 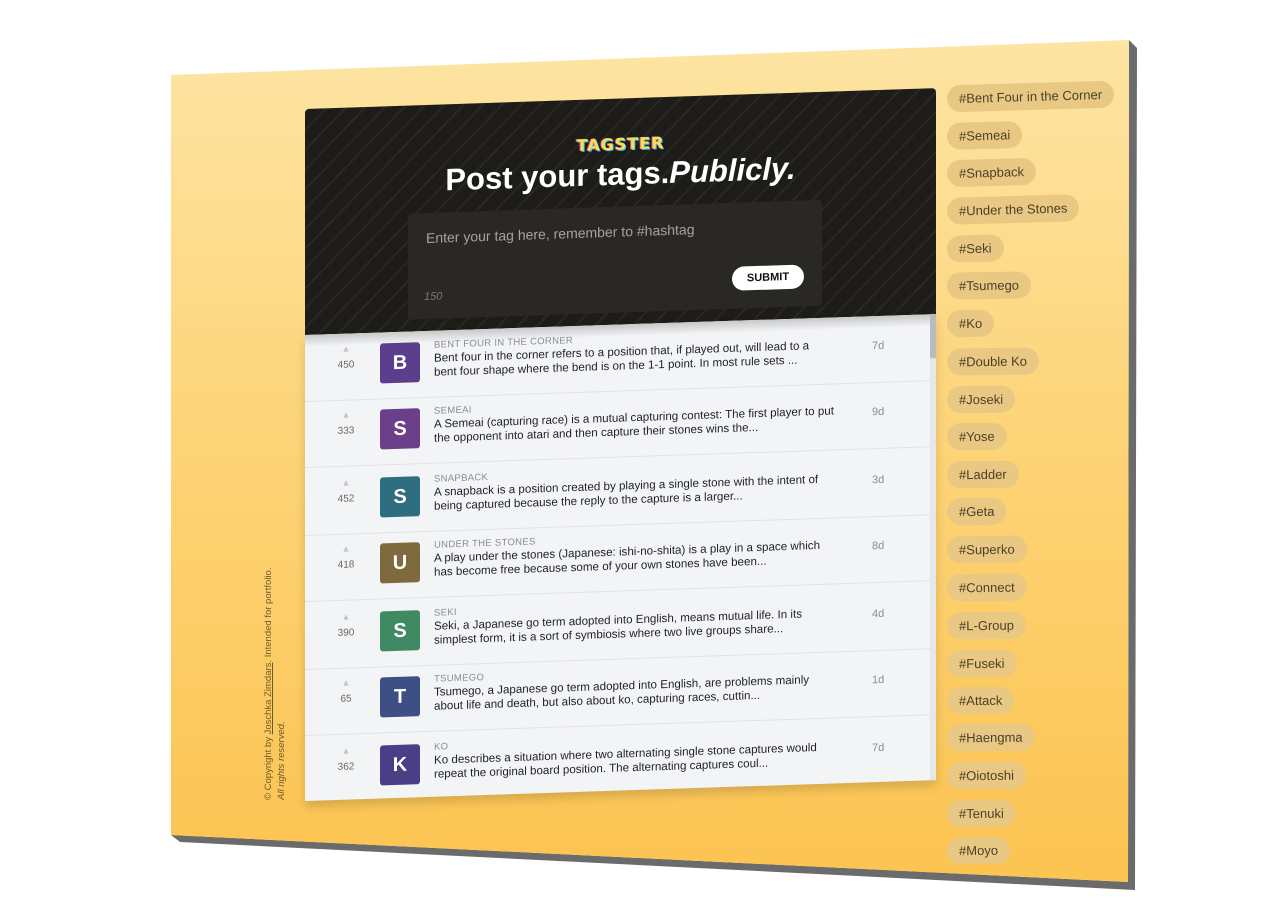 I want to click on sidebar-tag: #Yose, so click(x=976, y=436).